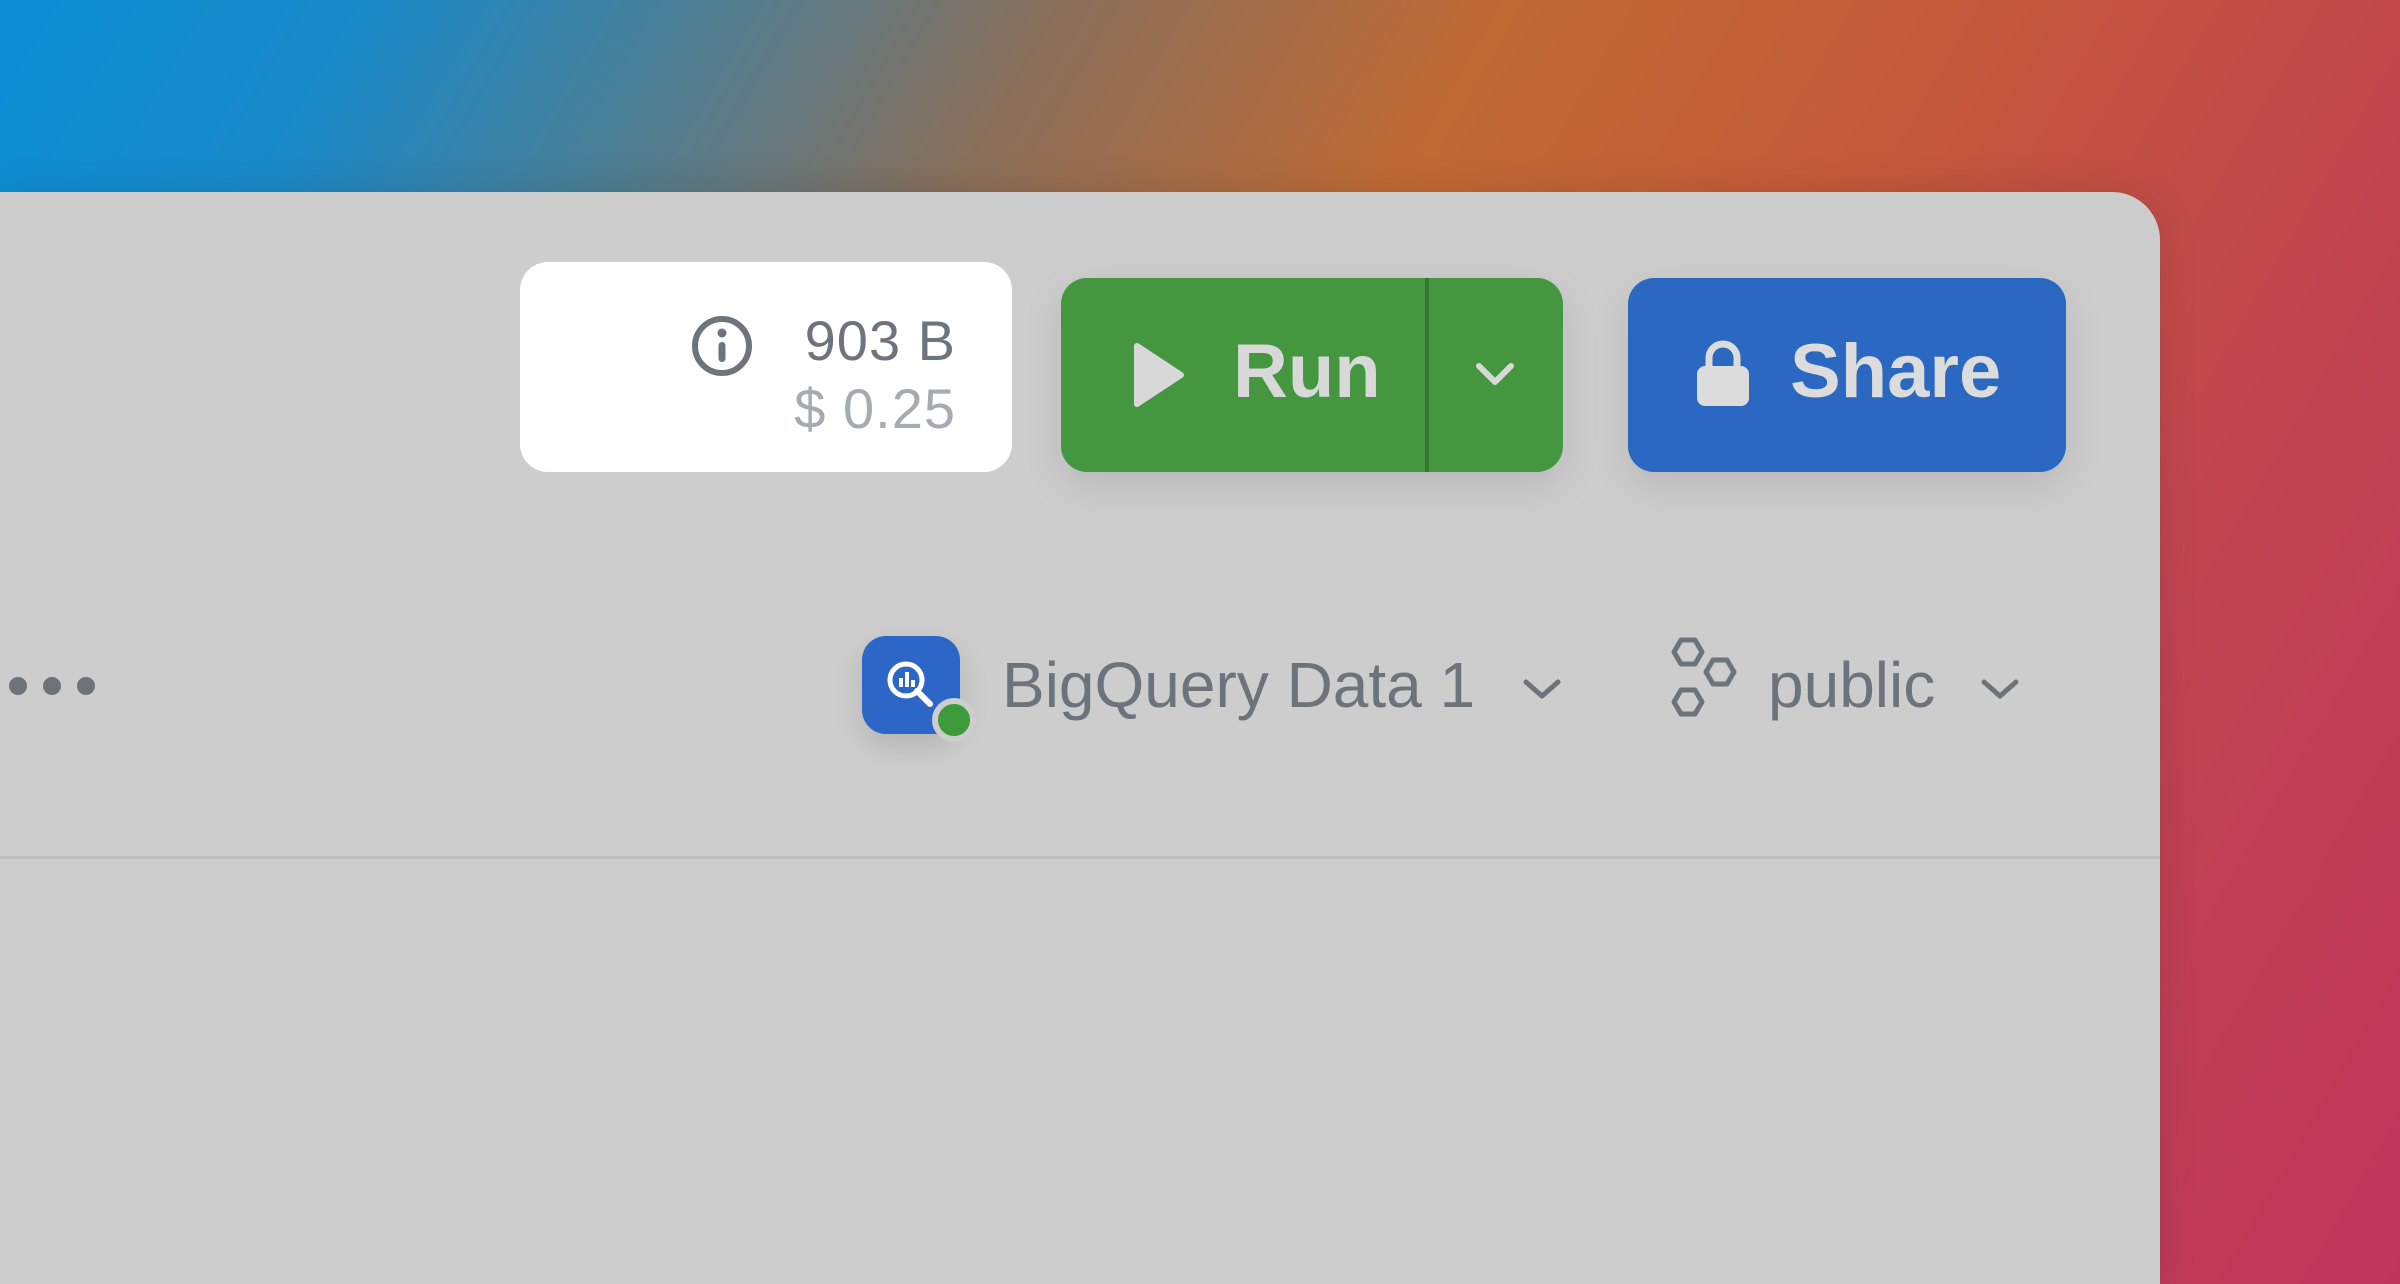 Image resolution: width=2400 pixels, height=1284 pixels. What do you see at coordinates (1239, 685) in the screenshot?
I see `data-source-label: BigQuery Data 1` at bounding box center [1239, 685].